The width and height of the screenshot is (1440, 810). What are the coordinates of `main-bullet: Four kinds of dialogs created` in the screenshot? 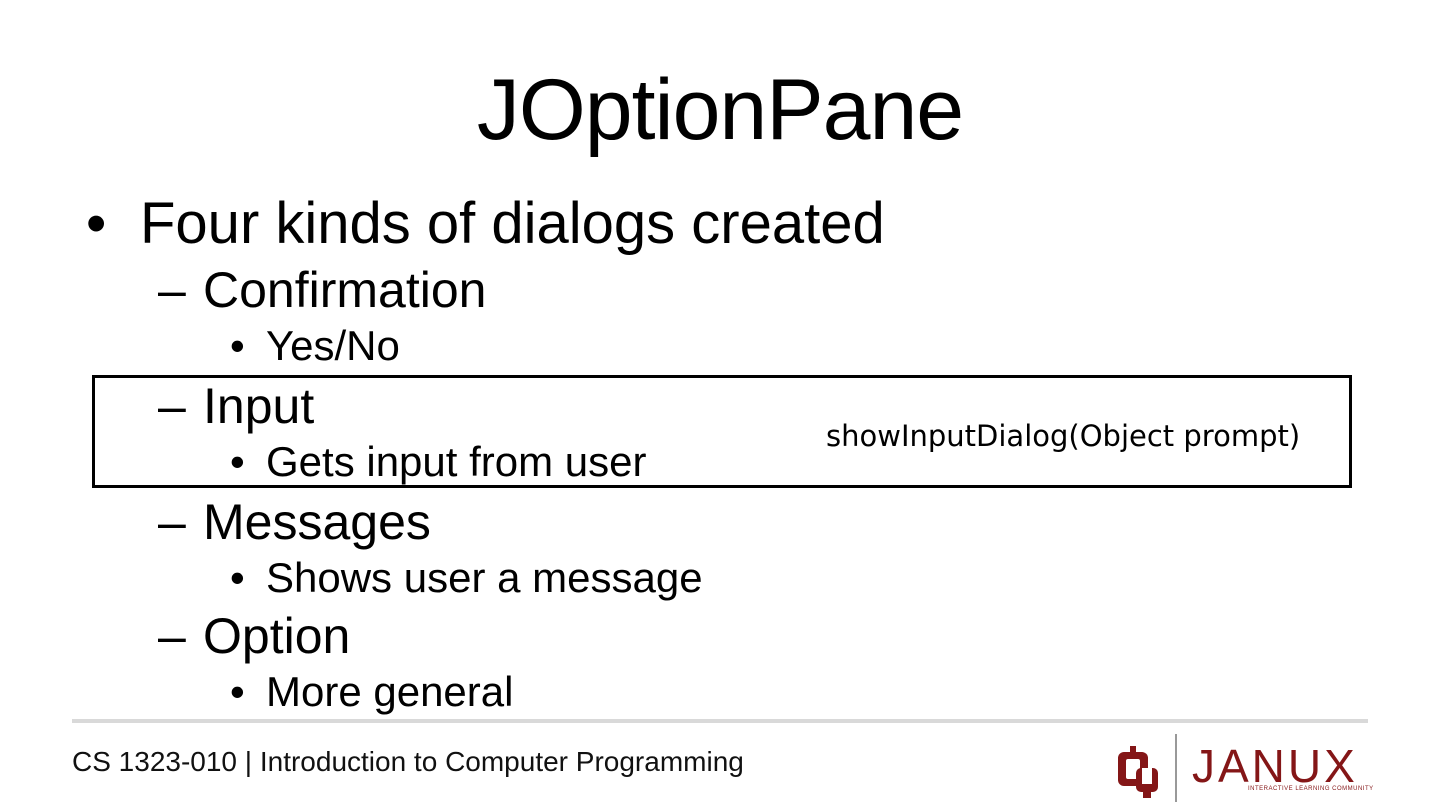 It's located at (512, 223).